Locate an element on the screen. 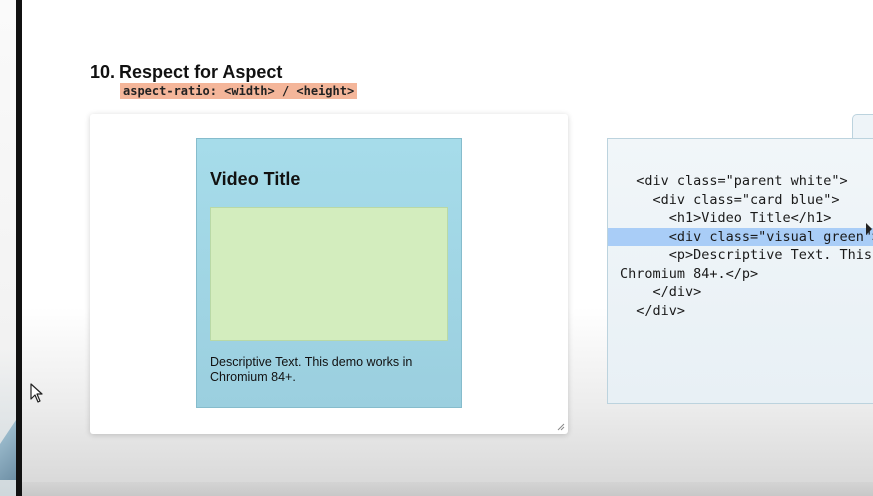 This screenshot has width=873, height=496. slide-heading: 10. Respect for Aspect is located at coordinates (186, 72).